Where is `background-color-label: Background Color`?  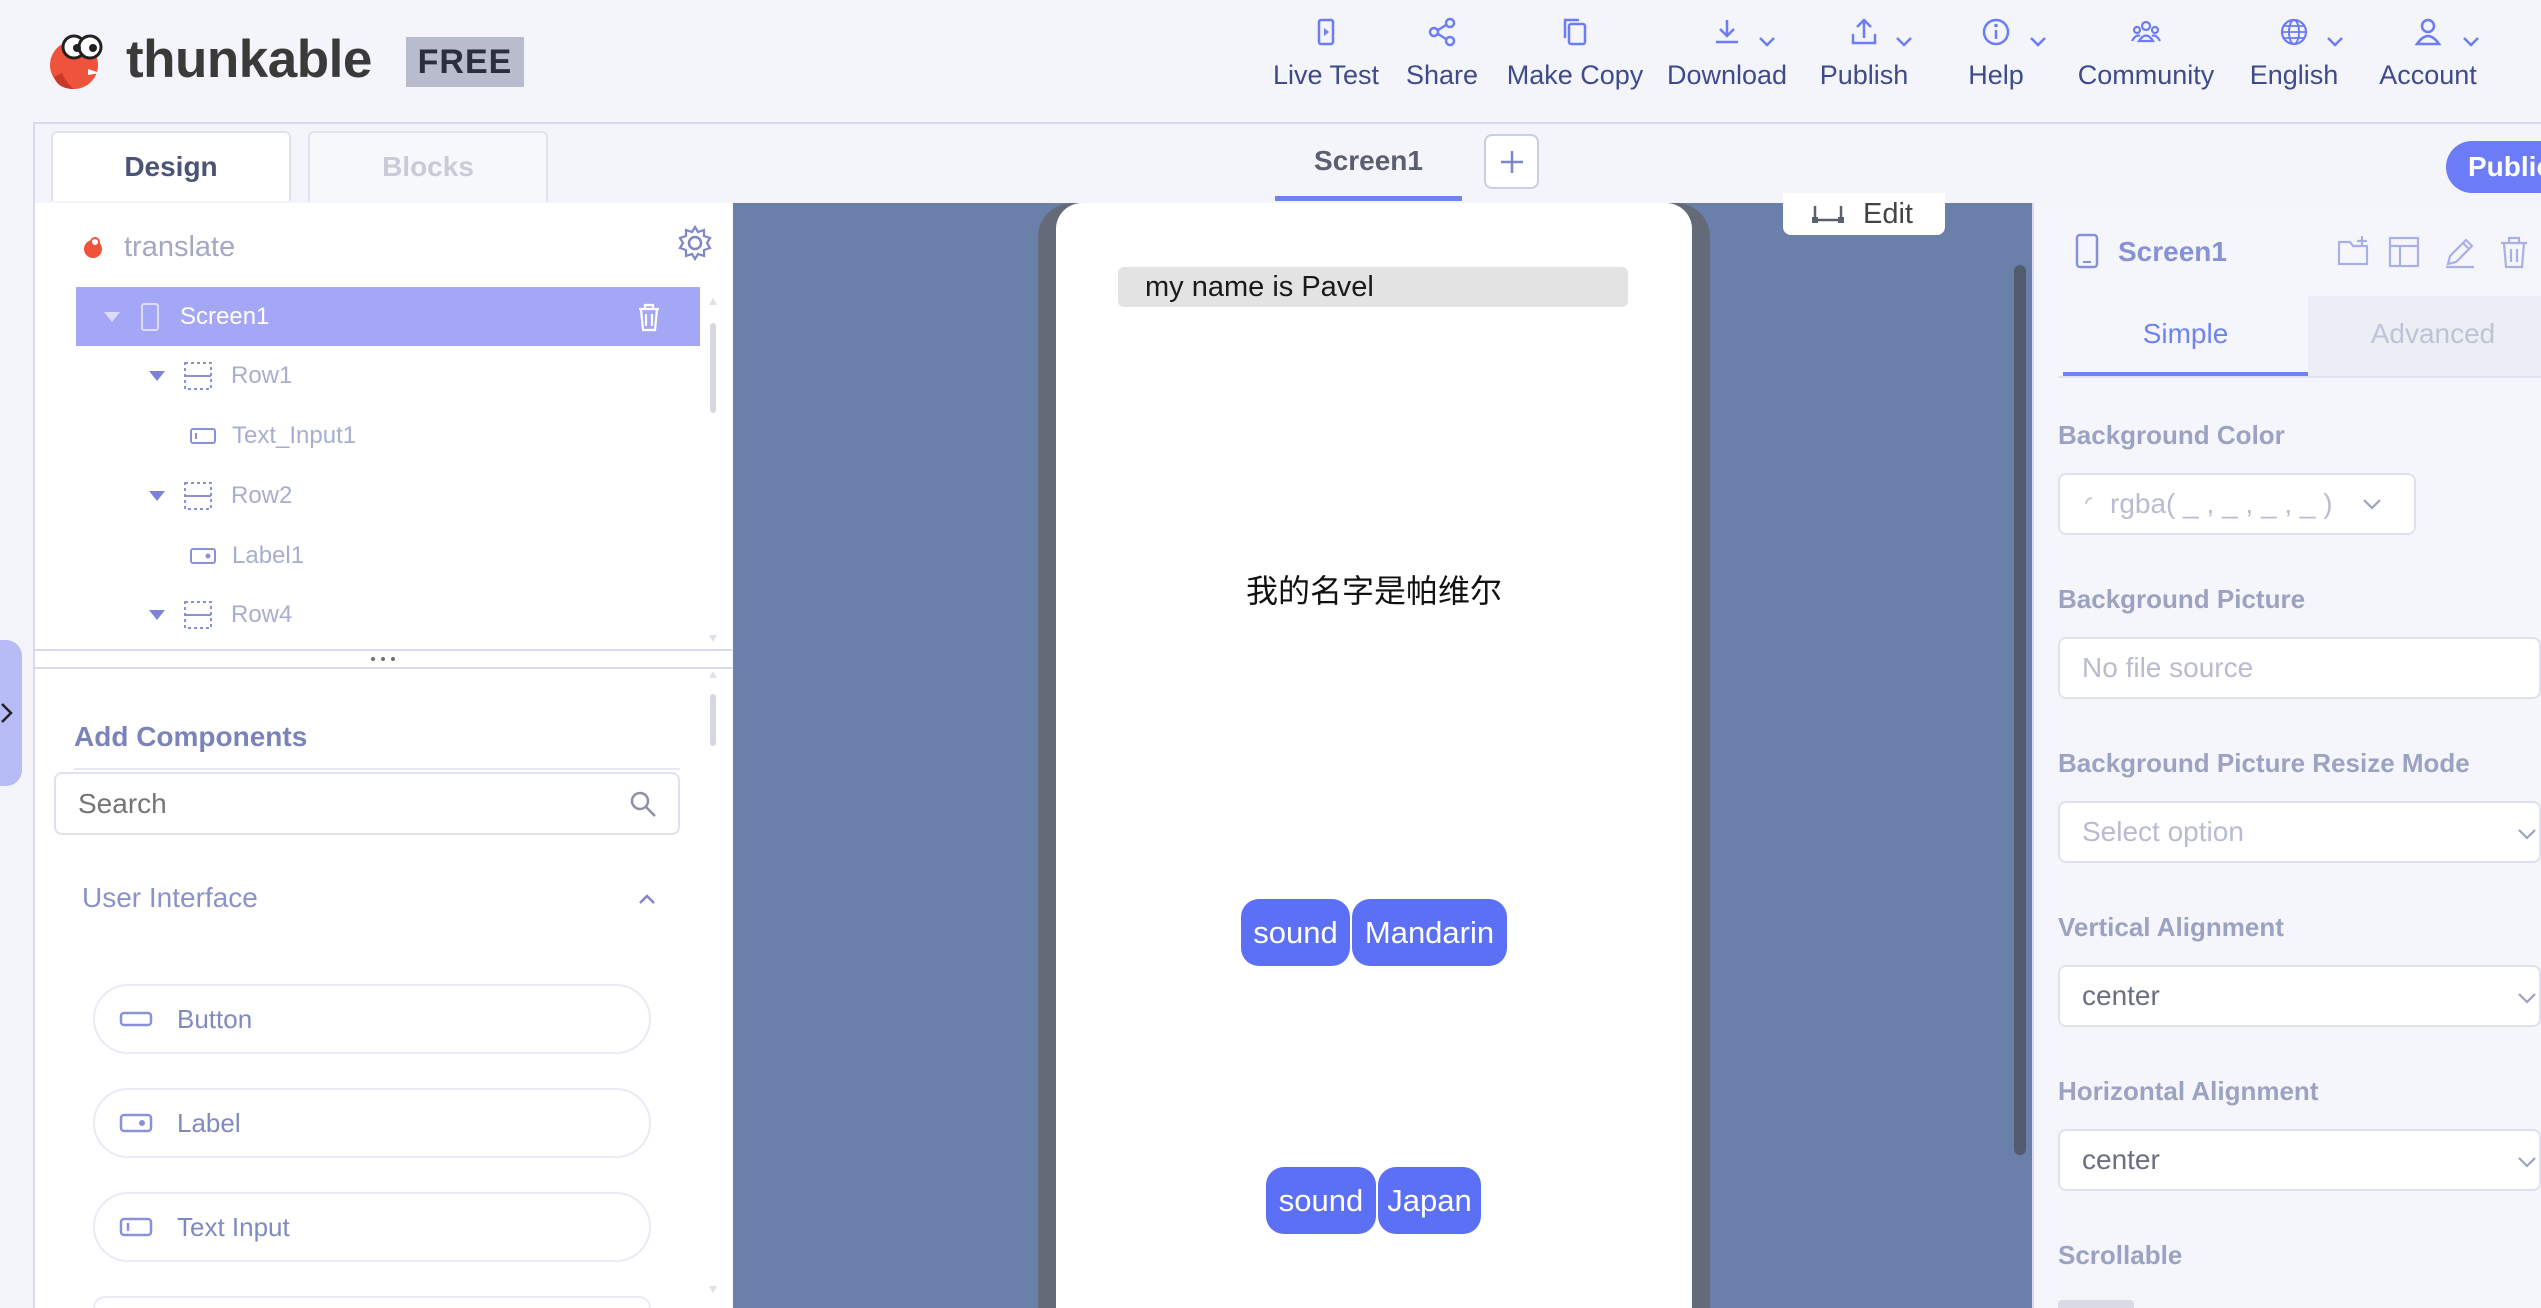
background-color-label: Background Color is located at coordinates (2171, 435).